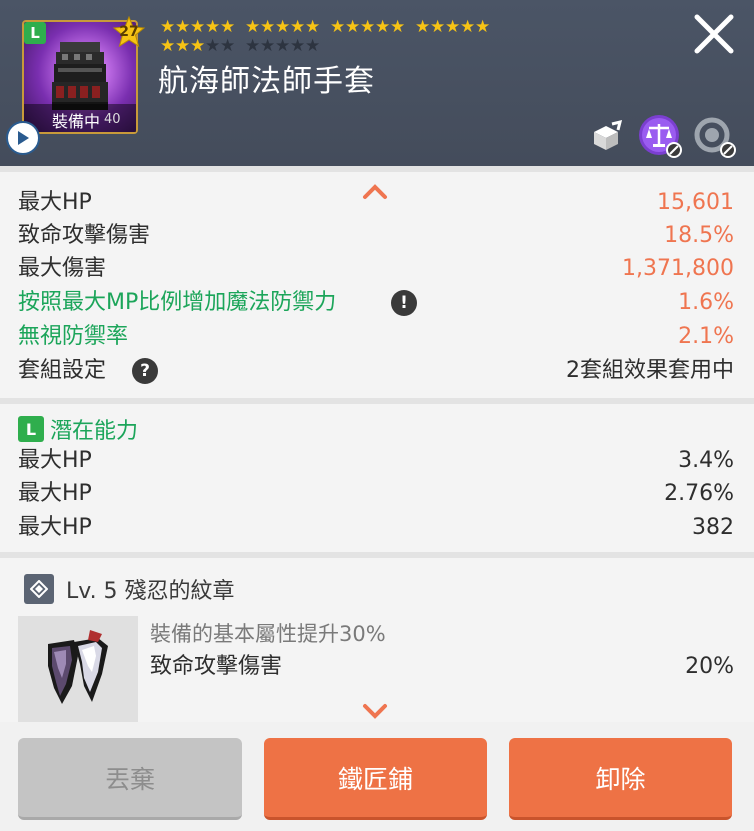 Image resolution: width=754 pixels, height=831 pixels. What do you see at coordinates (442, 666) in the screenshot?
I see `emblem-stat-row: 致命攻擊傷害 20%` at bounding box center [442, 666].